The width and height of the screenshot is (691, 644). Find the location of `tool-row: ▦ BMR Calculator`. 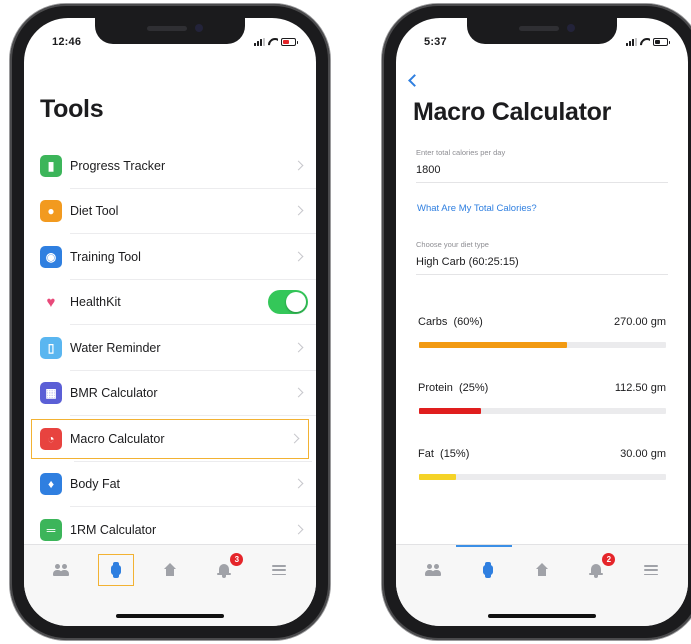

tool-row: ▦ BMR Calculator is located at coordinates (170, 394).